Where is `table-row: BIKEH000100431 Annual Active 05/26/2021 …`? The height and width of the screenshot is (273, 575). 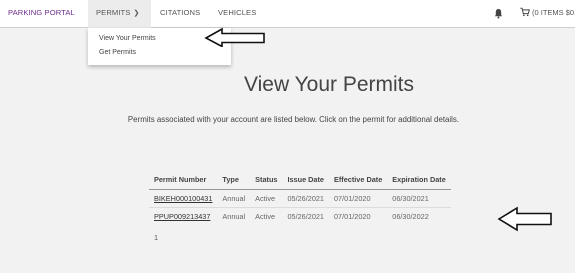
table-row: BIKEH000100431 Annual Active 05/26/2021 … is located at coordinates (300, 198).